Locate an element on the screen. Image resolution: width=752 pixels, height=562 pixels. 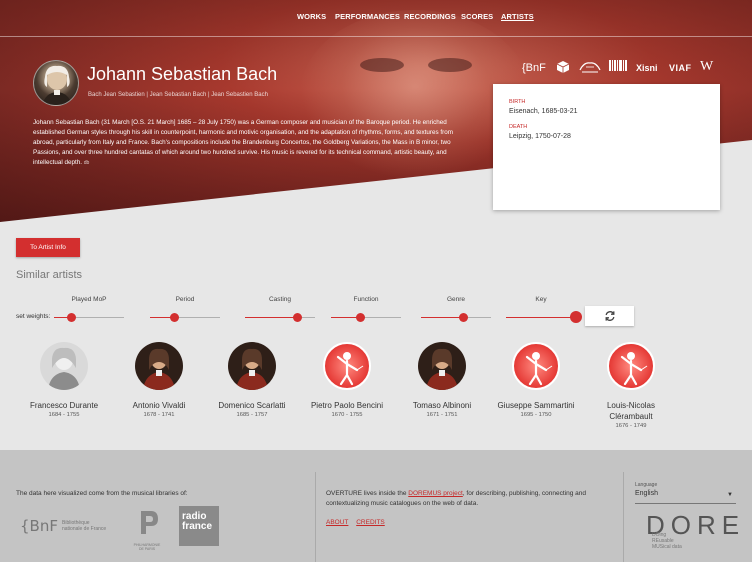
overture-text-pre: OVERTURE lives inside the is located at coordinates (367, 493).